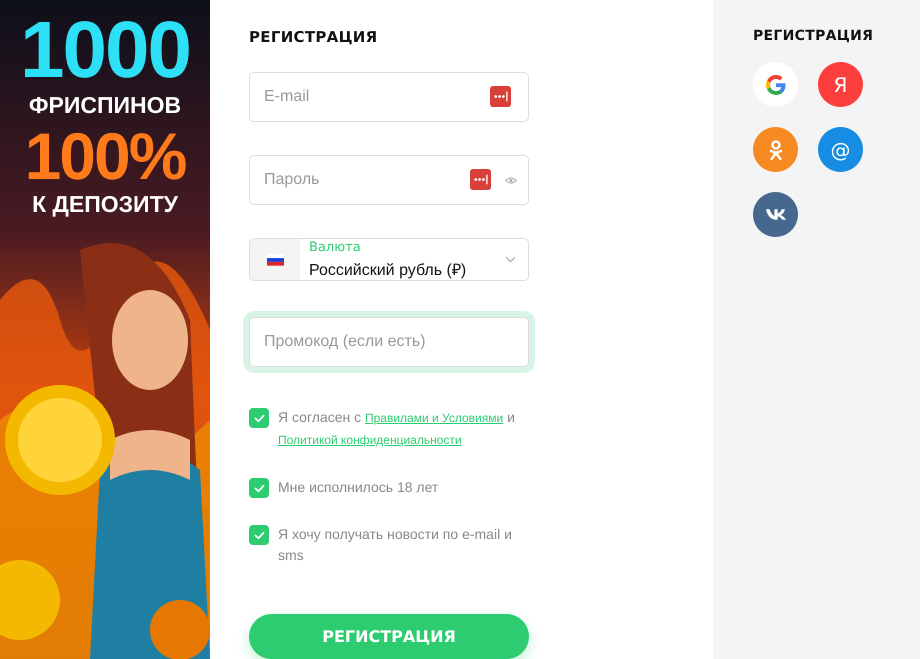  What do you see at coordinates (395, 545) in the screenshot?
I see `checkbox-label: Я хочу получать новости по e-mail и sms` at bounding box center [395, 545].